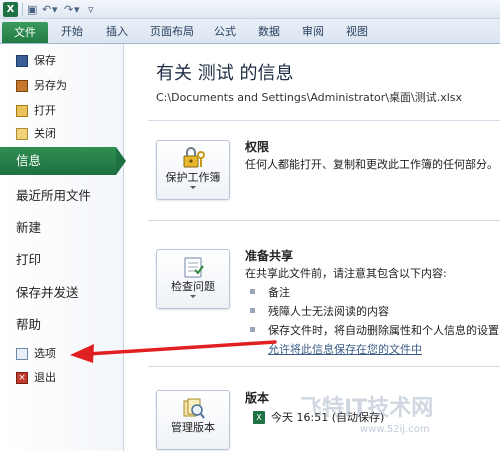 Image resolution: width=500 pixels, height=451 pixels. I want to click on nav-item-save-as: 另存为, so click(41, 86).